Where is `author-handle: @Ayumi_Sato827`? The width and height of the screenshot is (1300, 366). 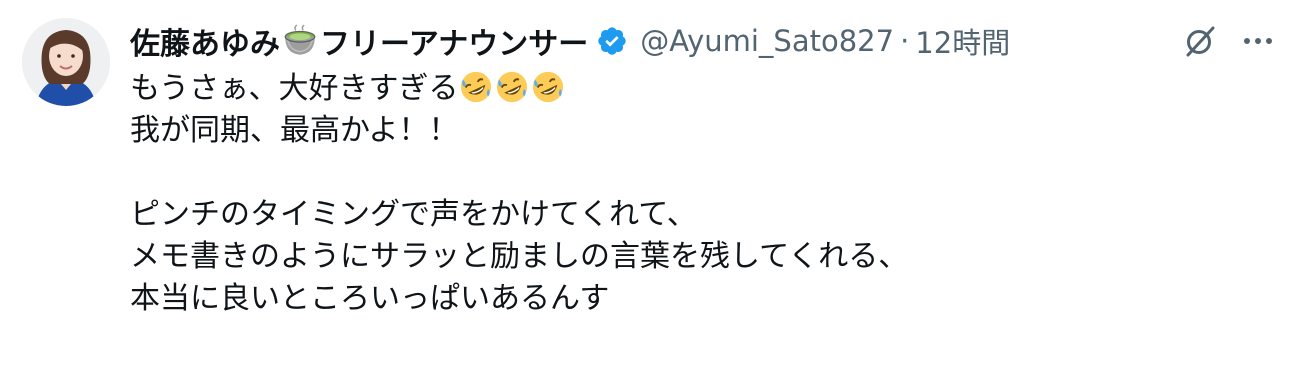
author-handle: @Ayumi_Sato827 is located at coordinates (767, 41).